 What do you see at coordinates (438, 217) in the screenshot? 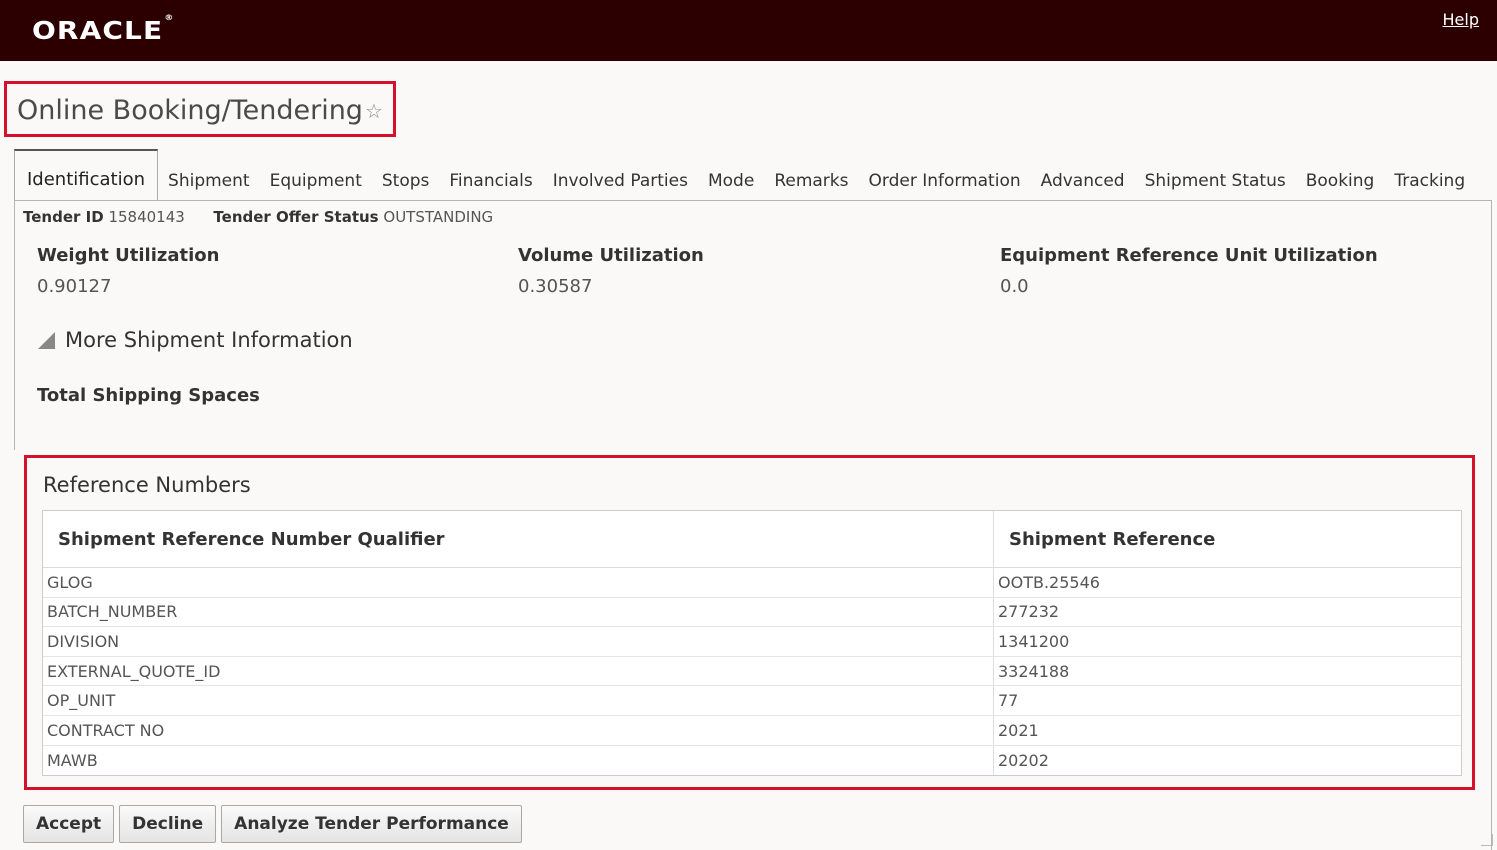
I see `tender-status-value: OUTSTANDING` at bounding box center [438, 217].